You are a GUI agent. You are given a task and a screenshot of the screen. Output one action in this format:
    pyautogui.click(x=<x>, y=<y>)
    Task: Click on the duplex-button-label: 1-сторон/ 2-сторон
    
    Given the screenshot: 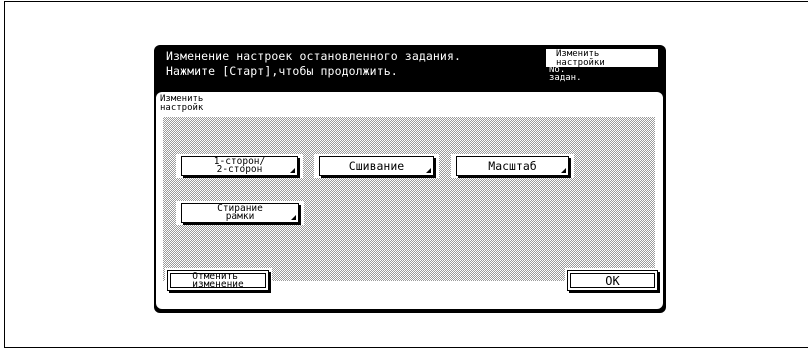 What is the action you would take?
    pyautogui.click(x=239, y=165)
    